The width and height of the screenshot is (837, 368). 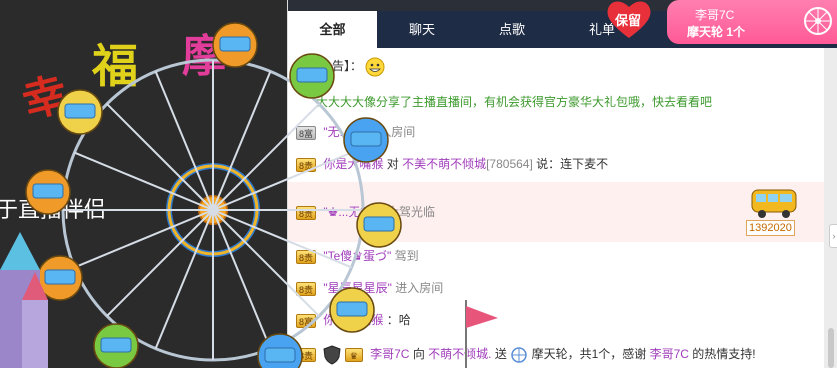 What do you see at coordinates (669, 354) in the screenshot?
I see `thanks-nick: 李哥7C` at bounding box center [669, 354].